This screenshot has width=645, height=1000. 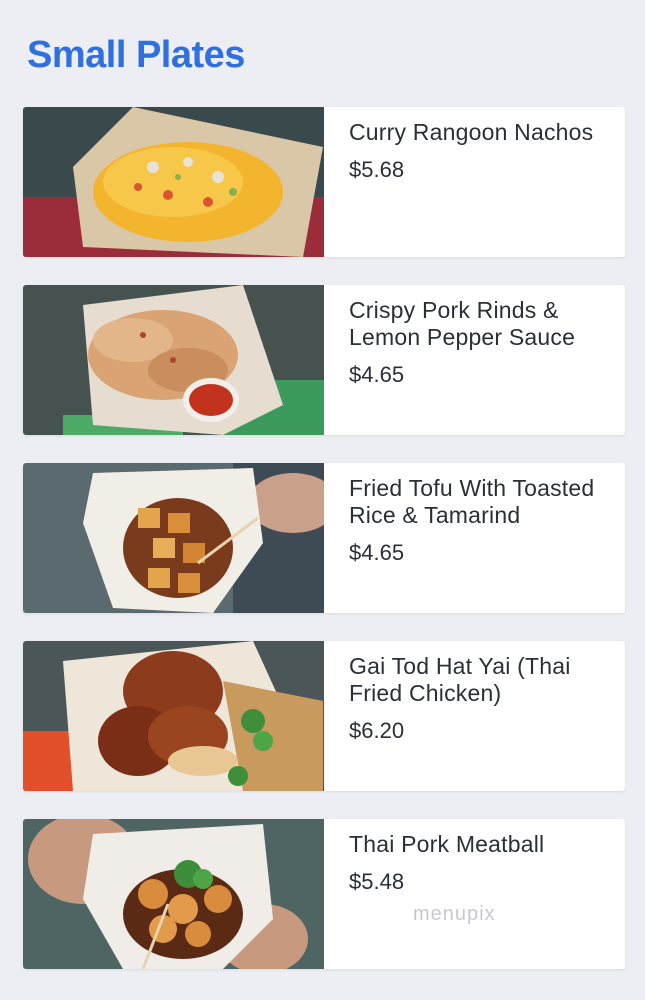 I want to click on menu-item-name: Gai Tod Hat Yai (Thai Fried Chicken), so click(x=460, y=679).